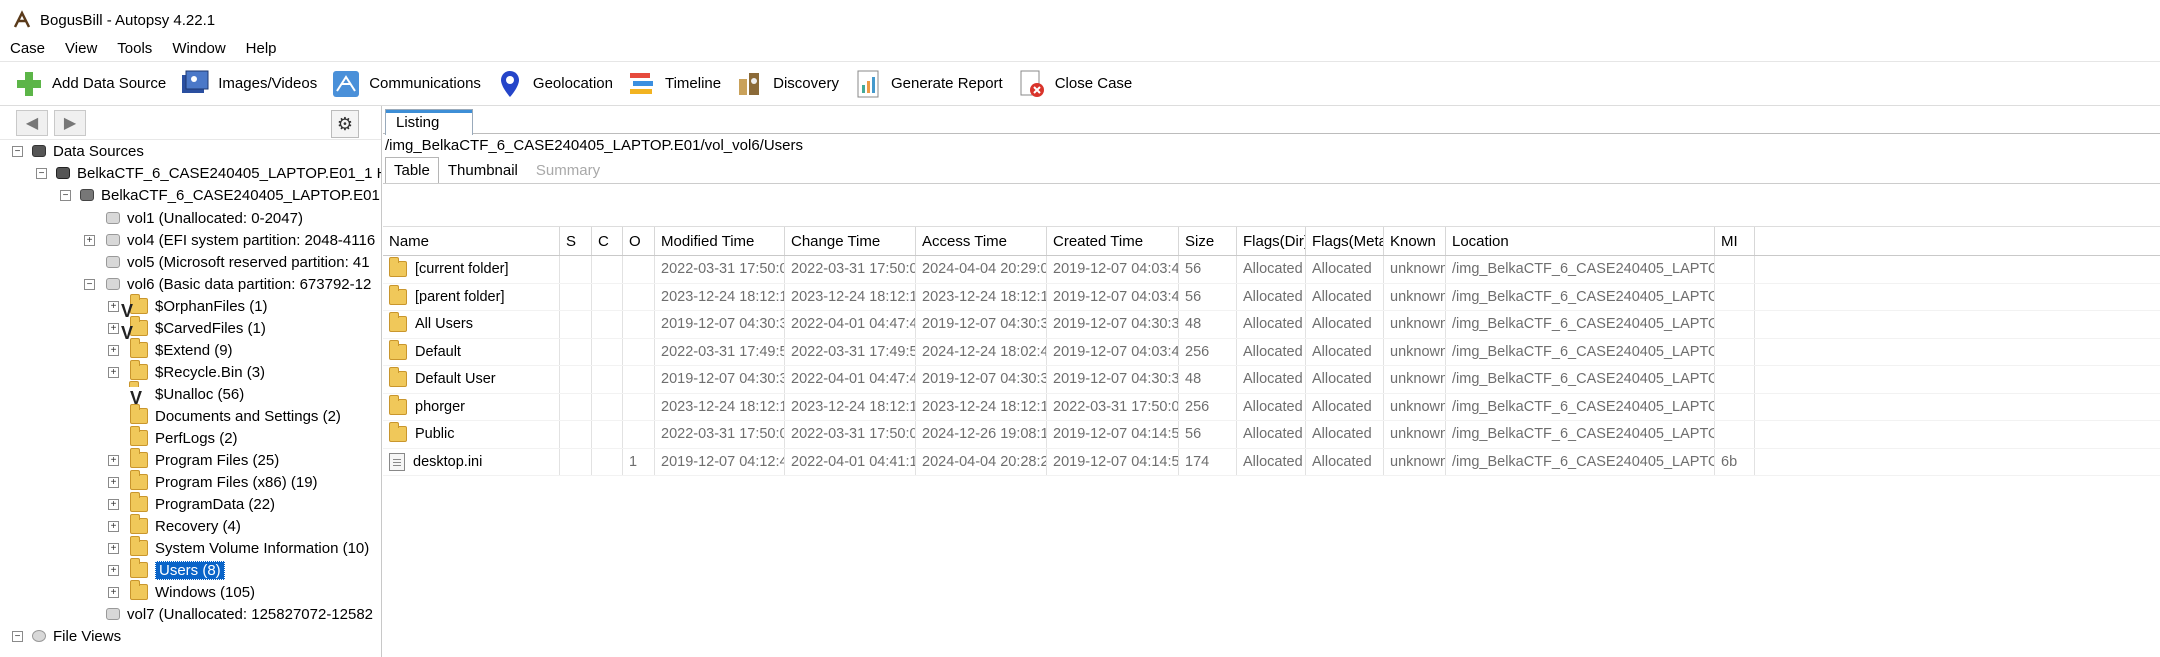 This screenshot has height=657, width=2160. I want to click on tab-table: Table, so click(412, 170).